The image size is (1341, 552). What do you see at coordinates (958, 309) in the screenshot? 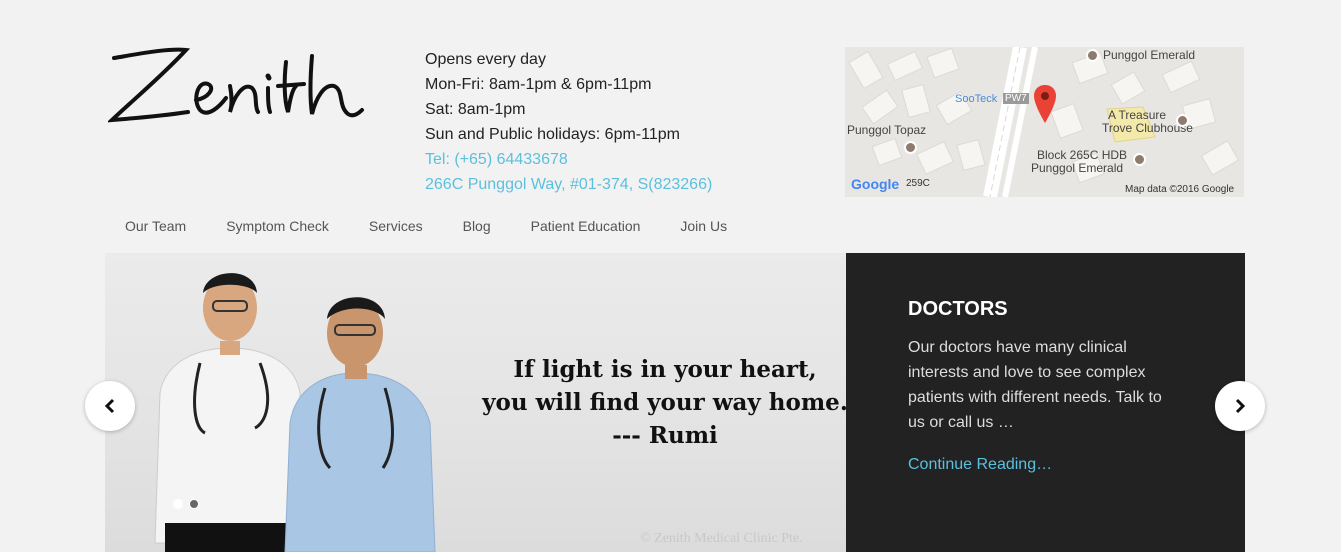
I see `panel-title: DOCTORS` at bounding box center [958, 309].